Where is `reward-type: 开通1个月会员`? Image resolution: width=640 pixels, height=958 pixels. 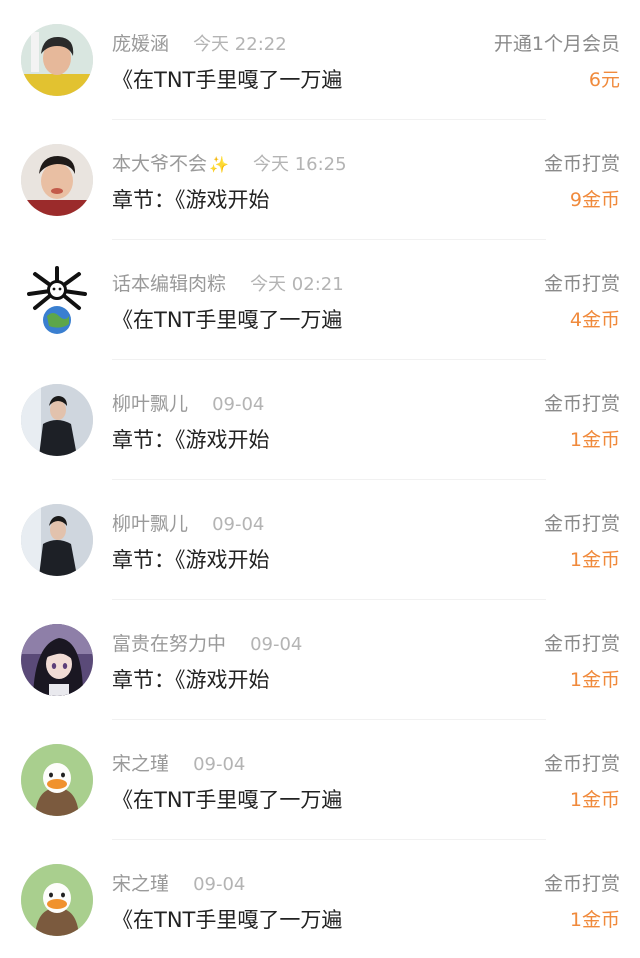 reward-type: 开通1个月会员 is located at coordinates (556, 44).